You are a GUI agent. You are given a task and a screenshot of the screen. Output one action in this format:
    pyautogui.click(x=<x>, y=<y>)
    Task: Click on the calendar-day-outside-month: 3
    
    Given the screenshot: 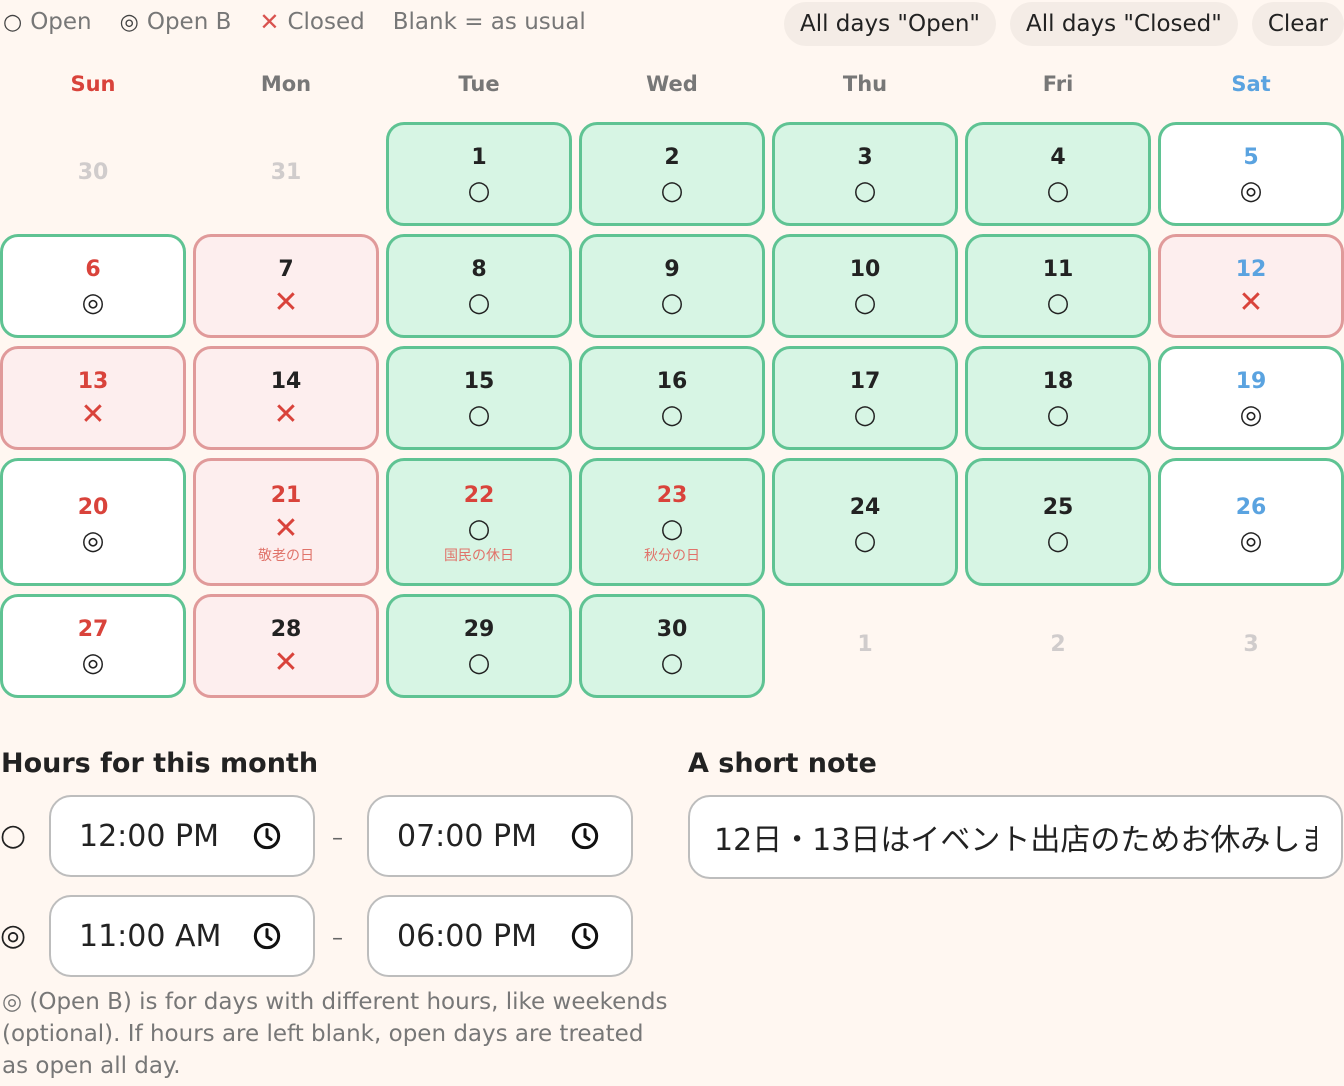 What is the action you would take?
    pyautogui.click(x=1251, y=646)
    